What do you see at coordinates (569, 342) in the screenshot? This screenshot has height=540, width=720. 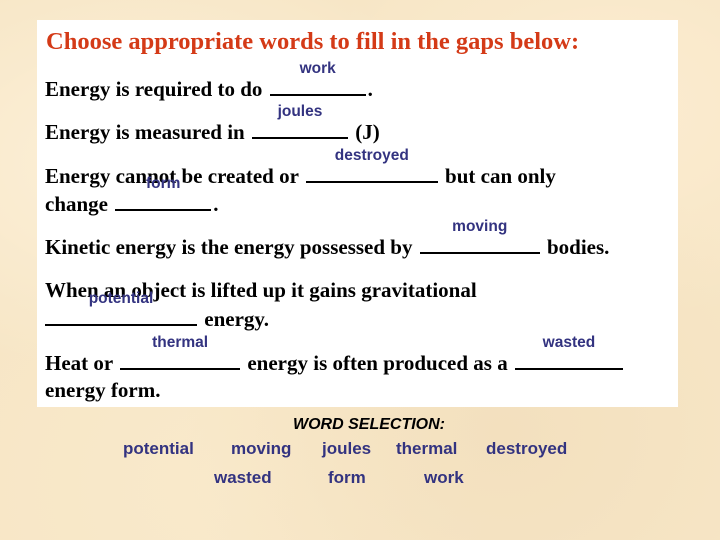 I see `answer-text: wasted` at bounding box center [569, 342].